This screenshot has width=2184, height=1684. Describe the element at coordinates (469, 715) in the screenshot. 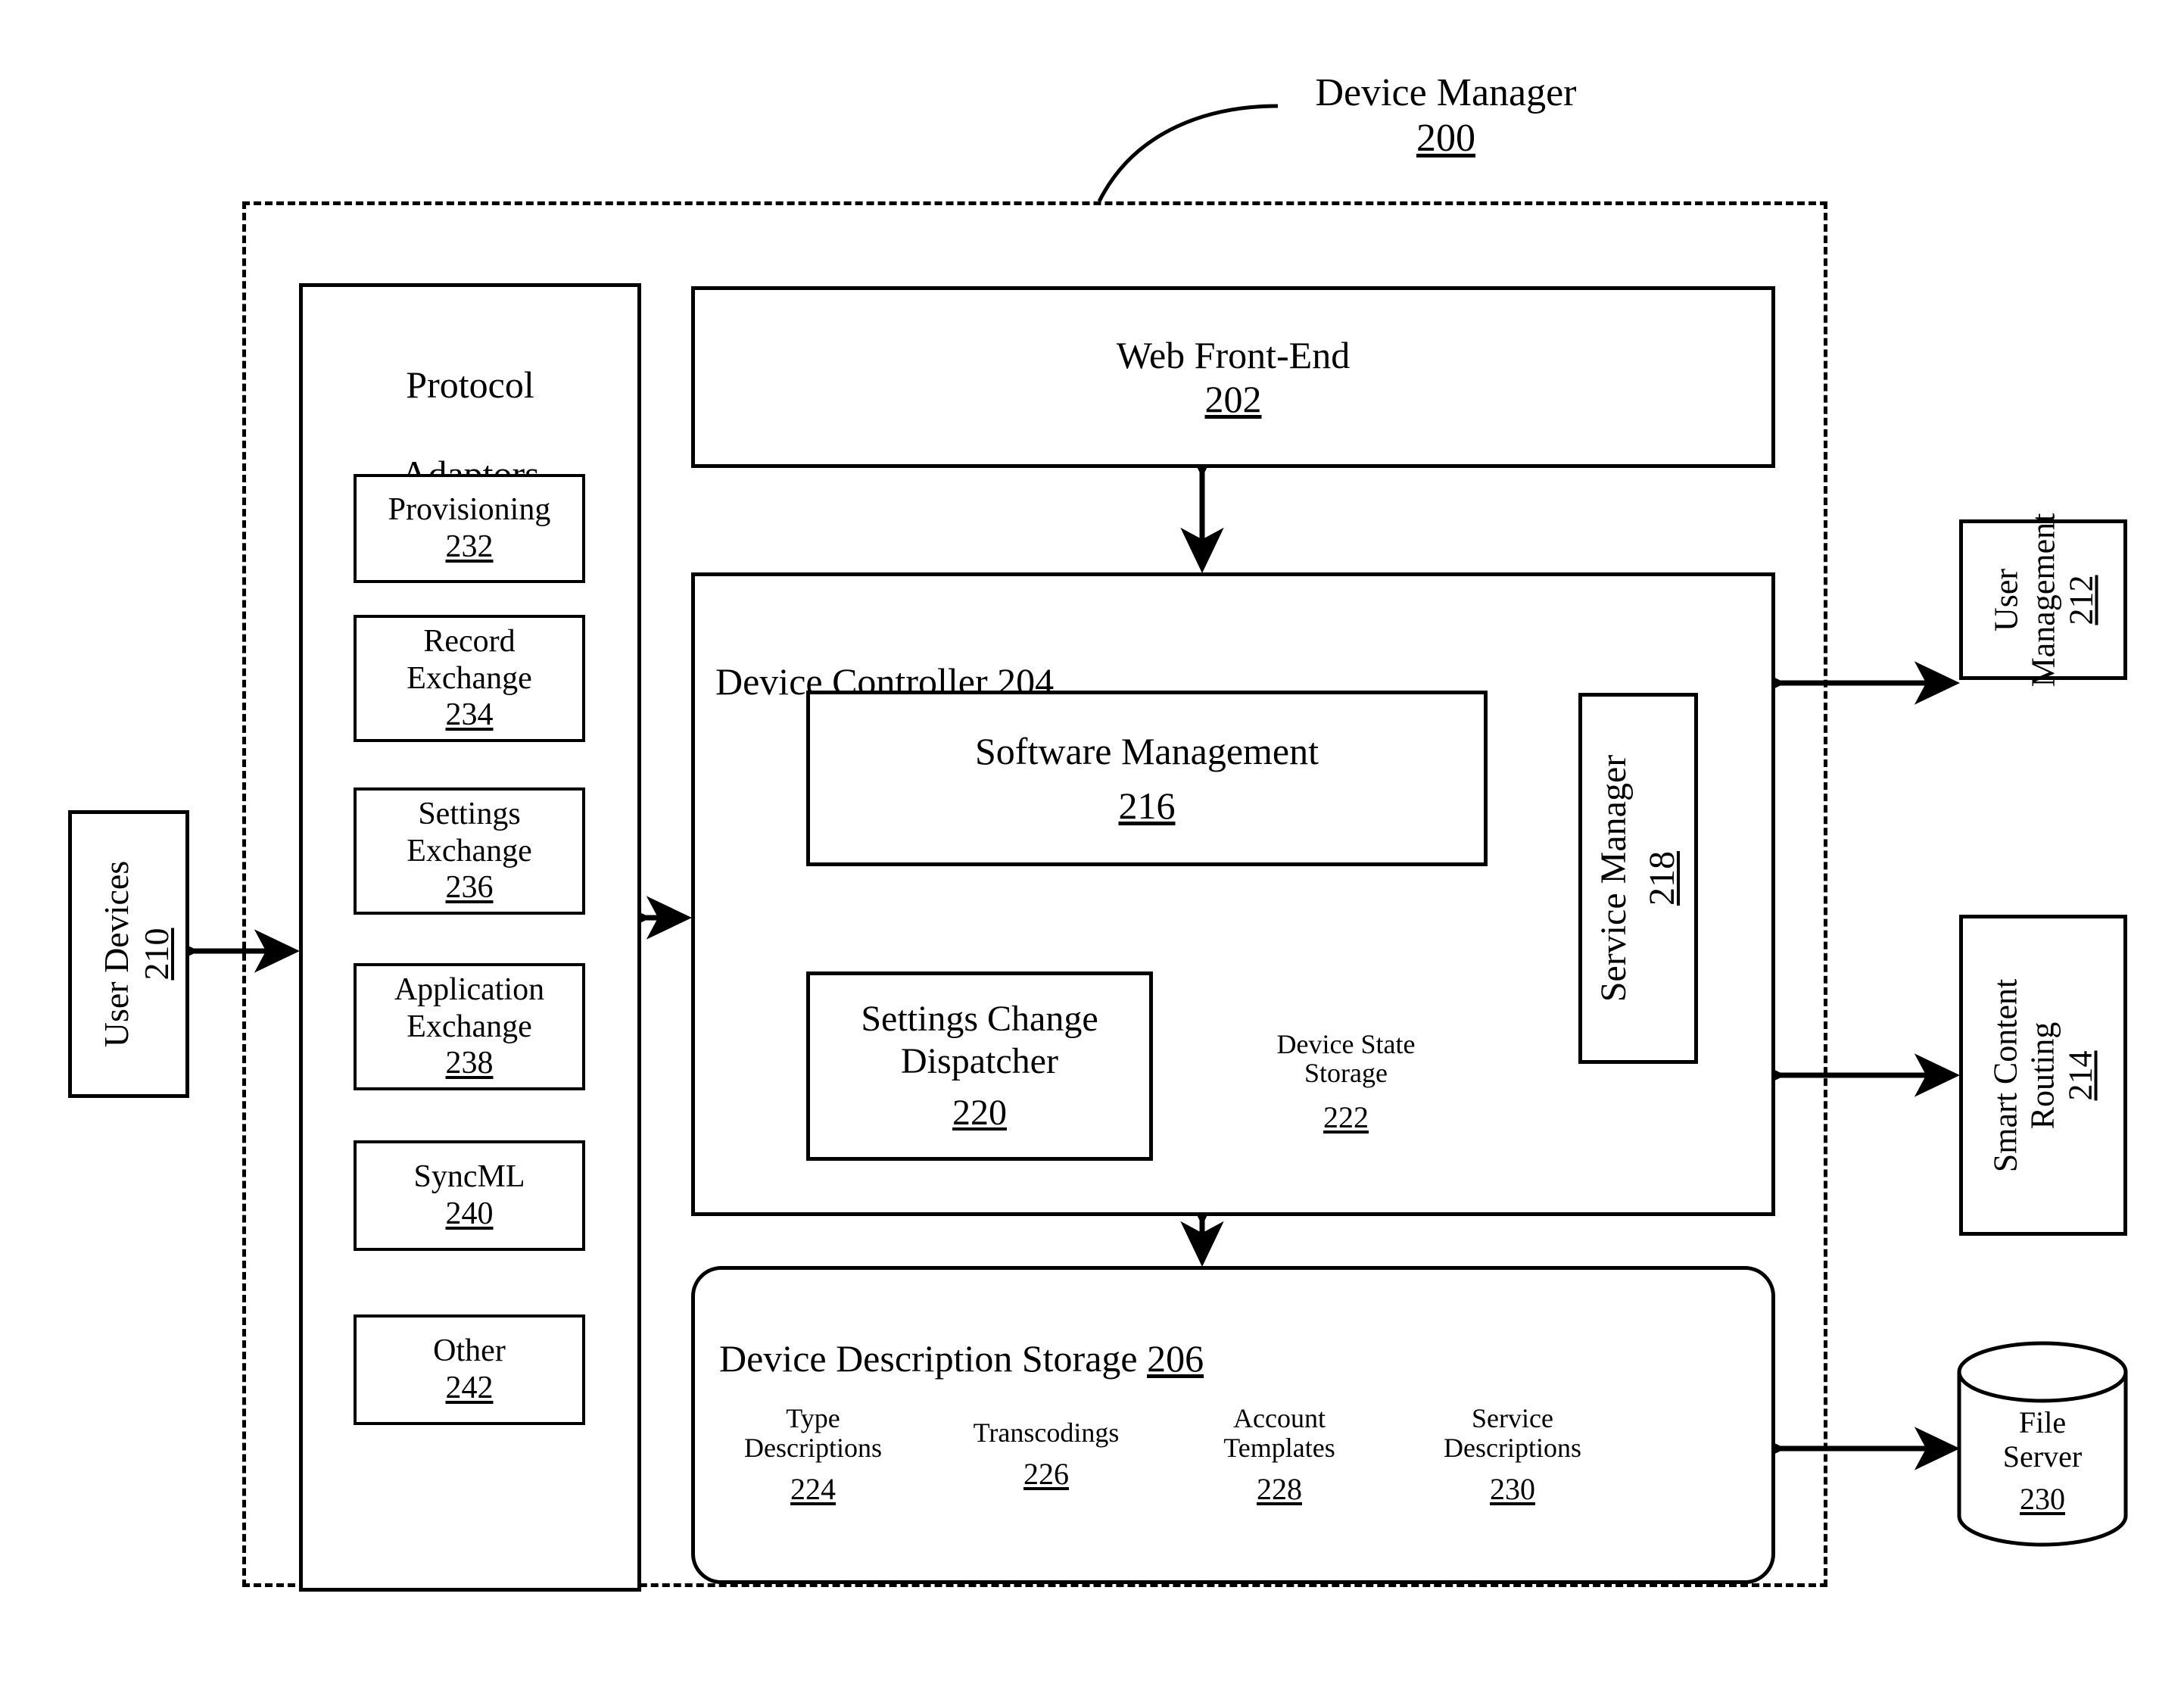

I see `adaptor-record-exchange-ref: 234` at that location.